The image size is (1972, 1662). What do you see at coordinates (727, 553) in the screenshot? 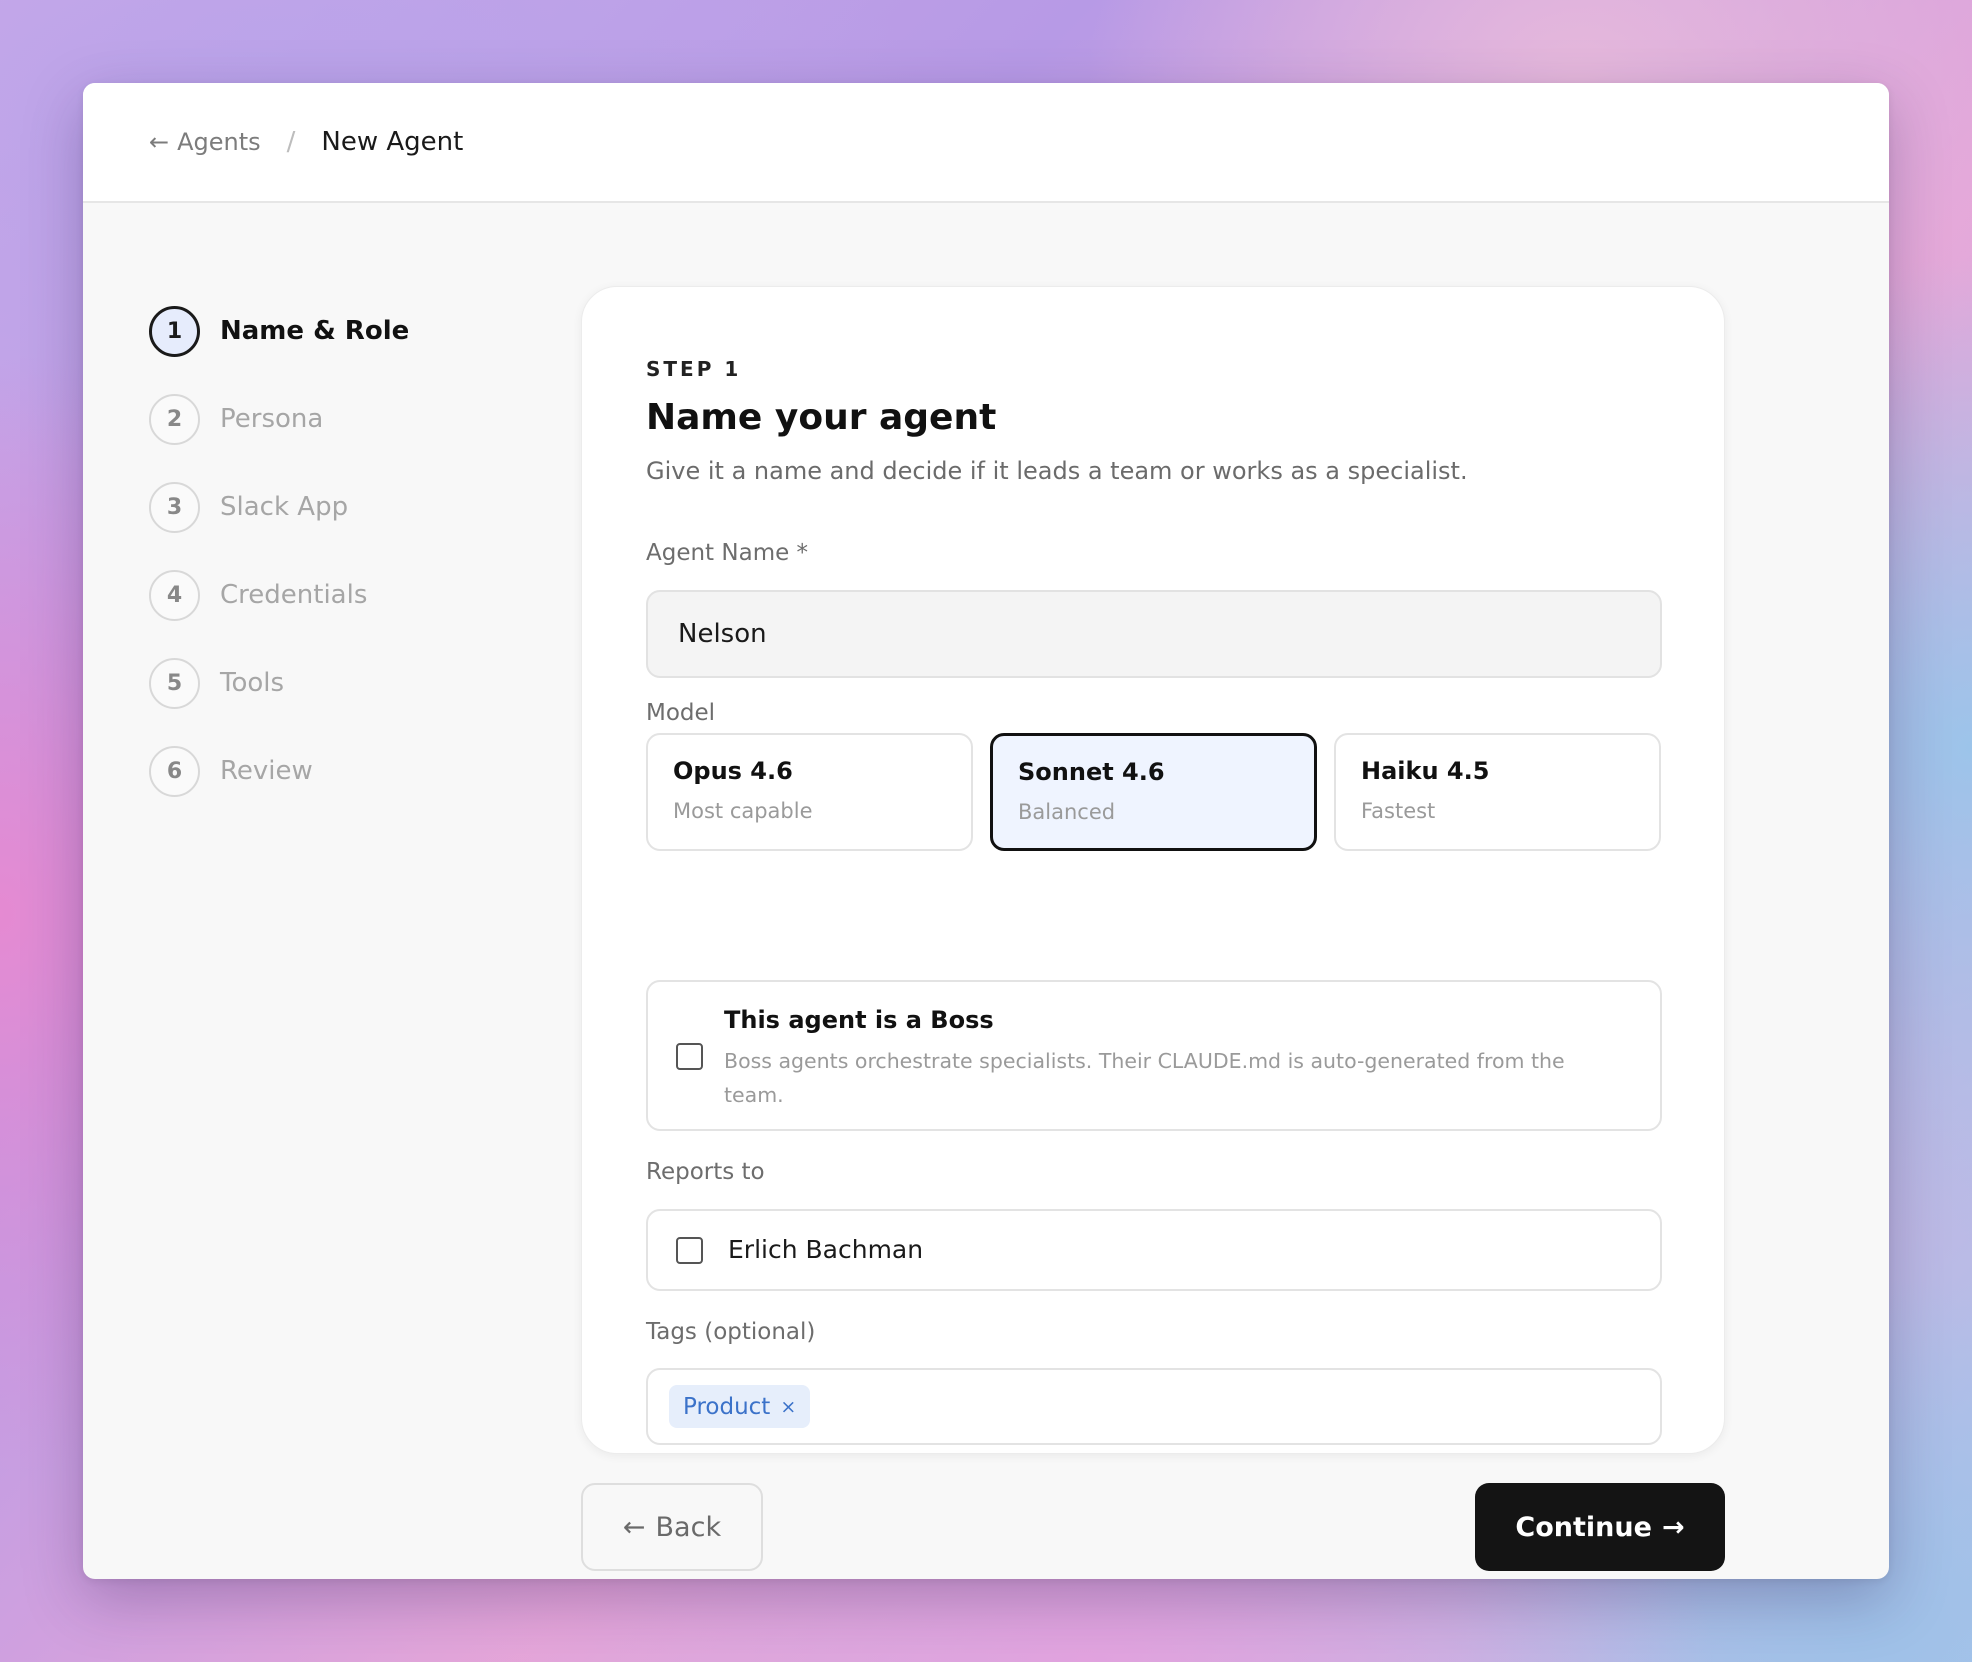
I see `agent-name-label: Agent Name *` at bounding box center [727, 553].